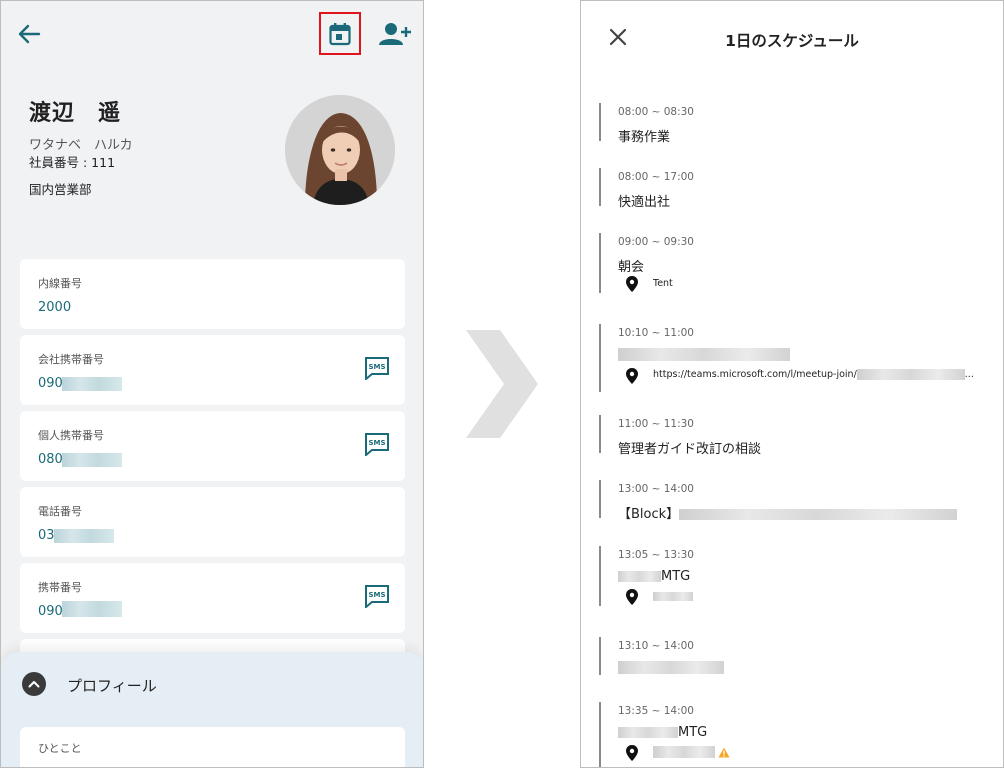  What do you see at coordinates (81, 145) in the screenshot?
I see `employee-name-kana: ワタナベ ハルカ` at bounding box center [81, 145].